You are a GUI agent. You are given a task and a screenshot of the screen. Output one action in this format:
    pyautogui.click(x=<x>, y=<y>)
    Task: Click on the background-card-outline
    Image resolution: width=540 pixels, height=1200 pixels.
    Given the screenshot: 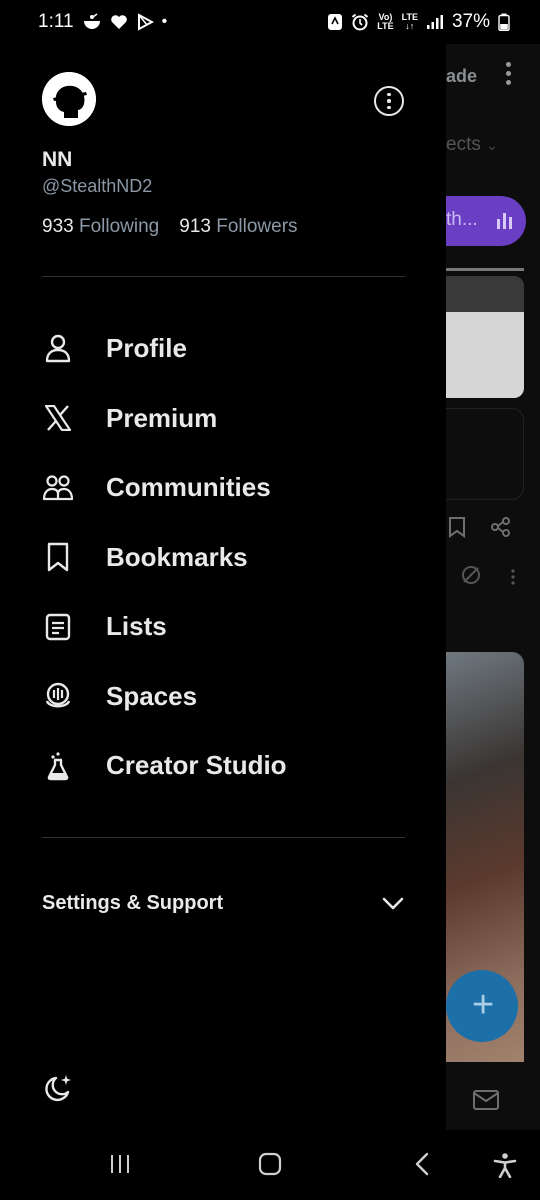 What is the action you would take?
    pyautogui.click(x=485, y=454)
    